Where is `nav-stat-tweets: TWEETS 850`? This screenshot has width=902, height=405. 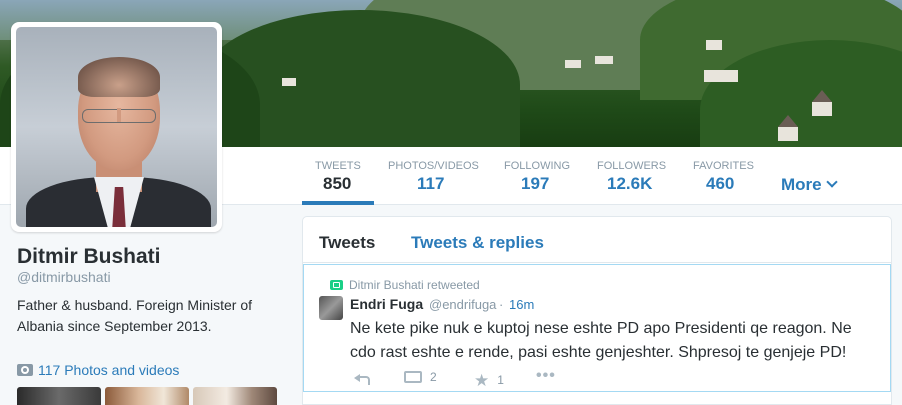
nav-stat-tweets: TWEETS 850 is located at coordinates (344, 176).